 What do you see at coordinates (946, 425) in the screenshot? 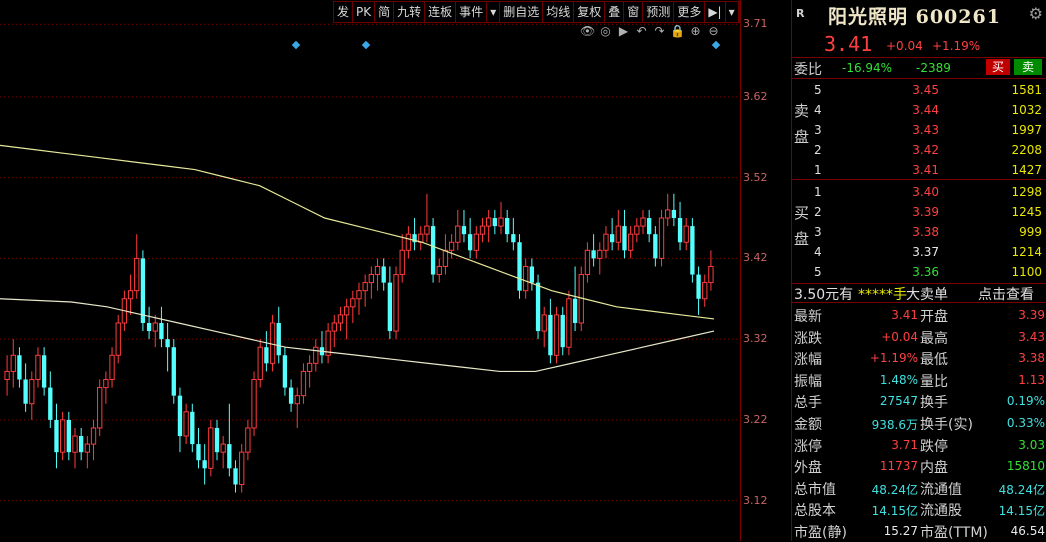
I see `stat-label: 换手(实)` at bounding box center [946, 425].